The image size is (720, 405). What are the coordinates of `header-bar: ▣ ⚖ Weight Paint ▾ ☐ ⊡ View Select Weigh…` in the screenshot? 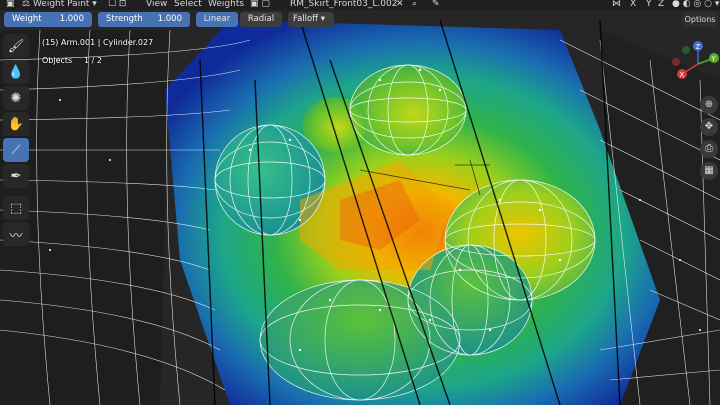 It's located at (360, 5).